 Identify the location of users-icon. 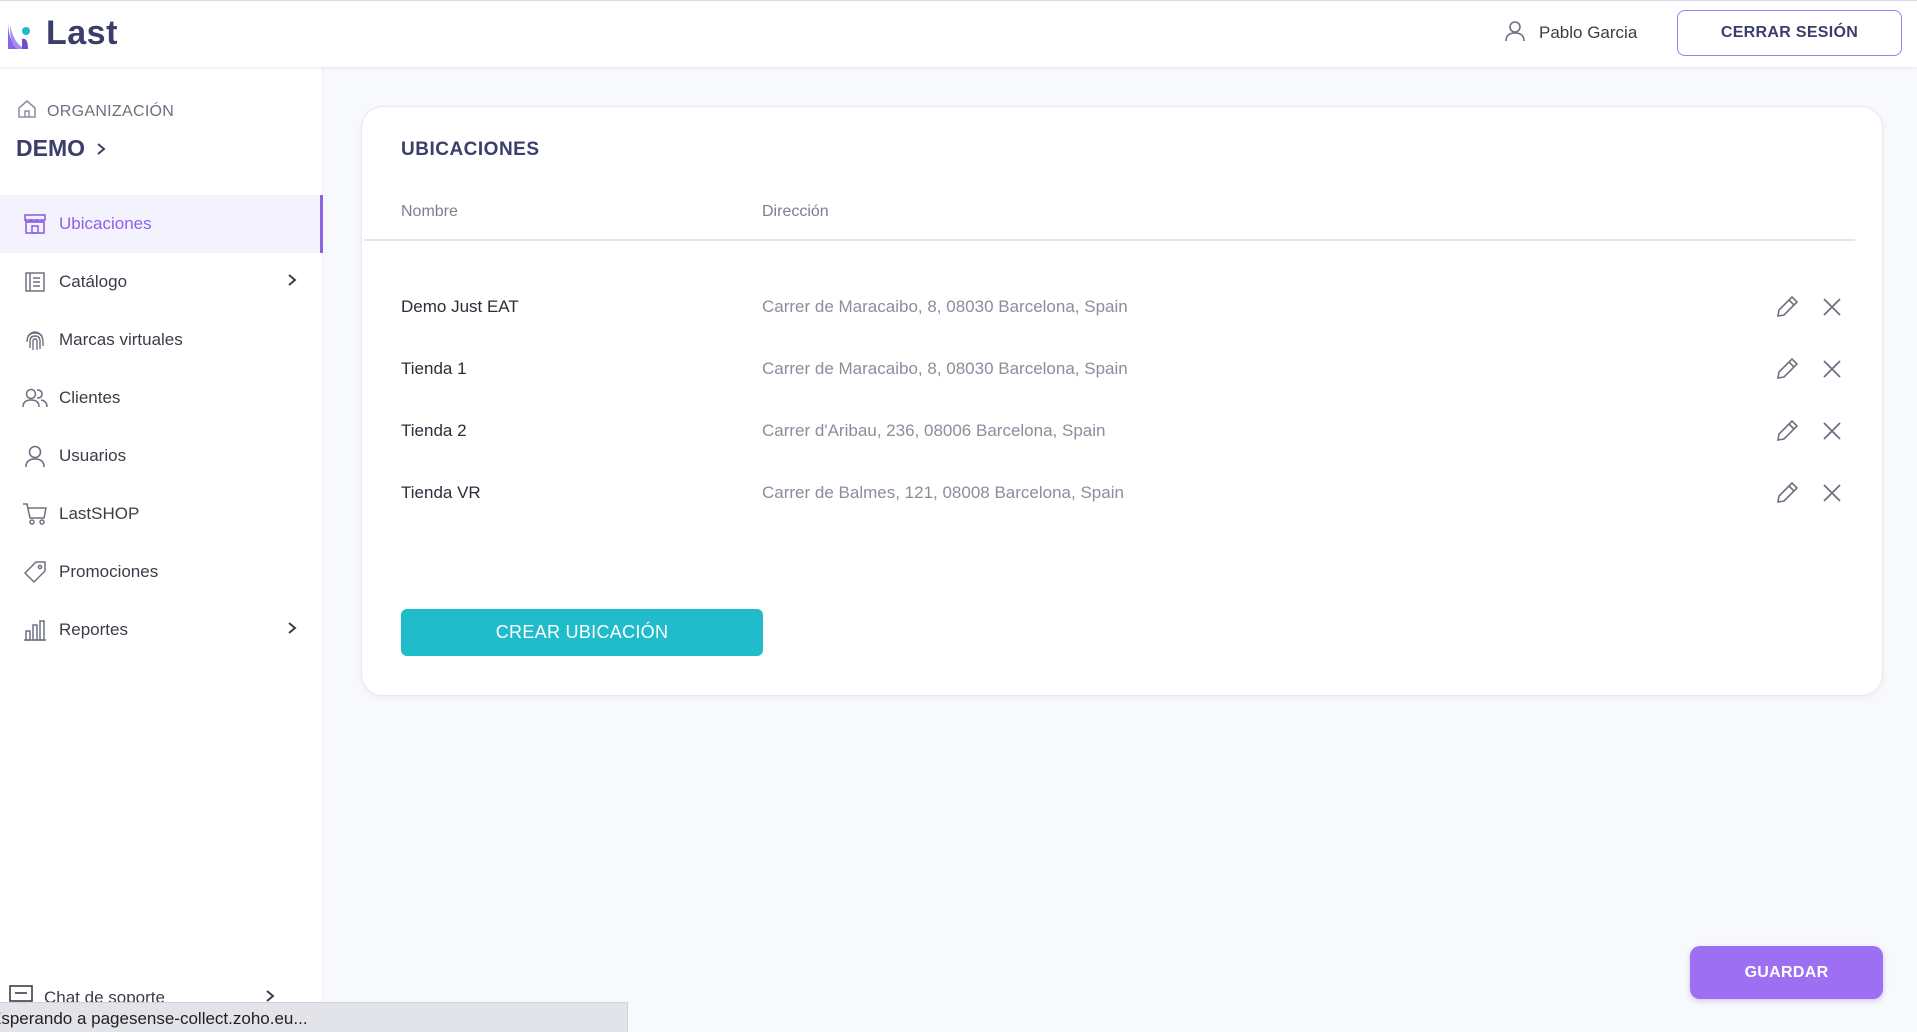
(35, 398).